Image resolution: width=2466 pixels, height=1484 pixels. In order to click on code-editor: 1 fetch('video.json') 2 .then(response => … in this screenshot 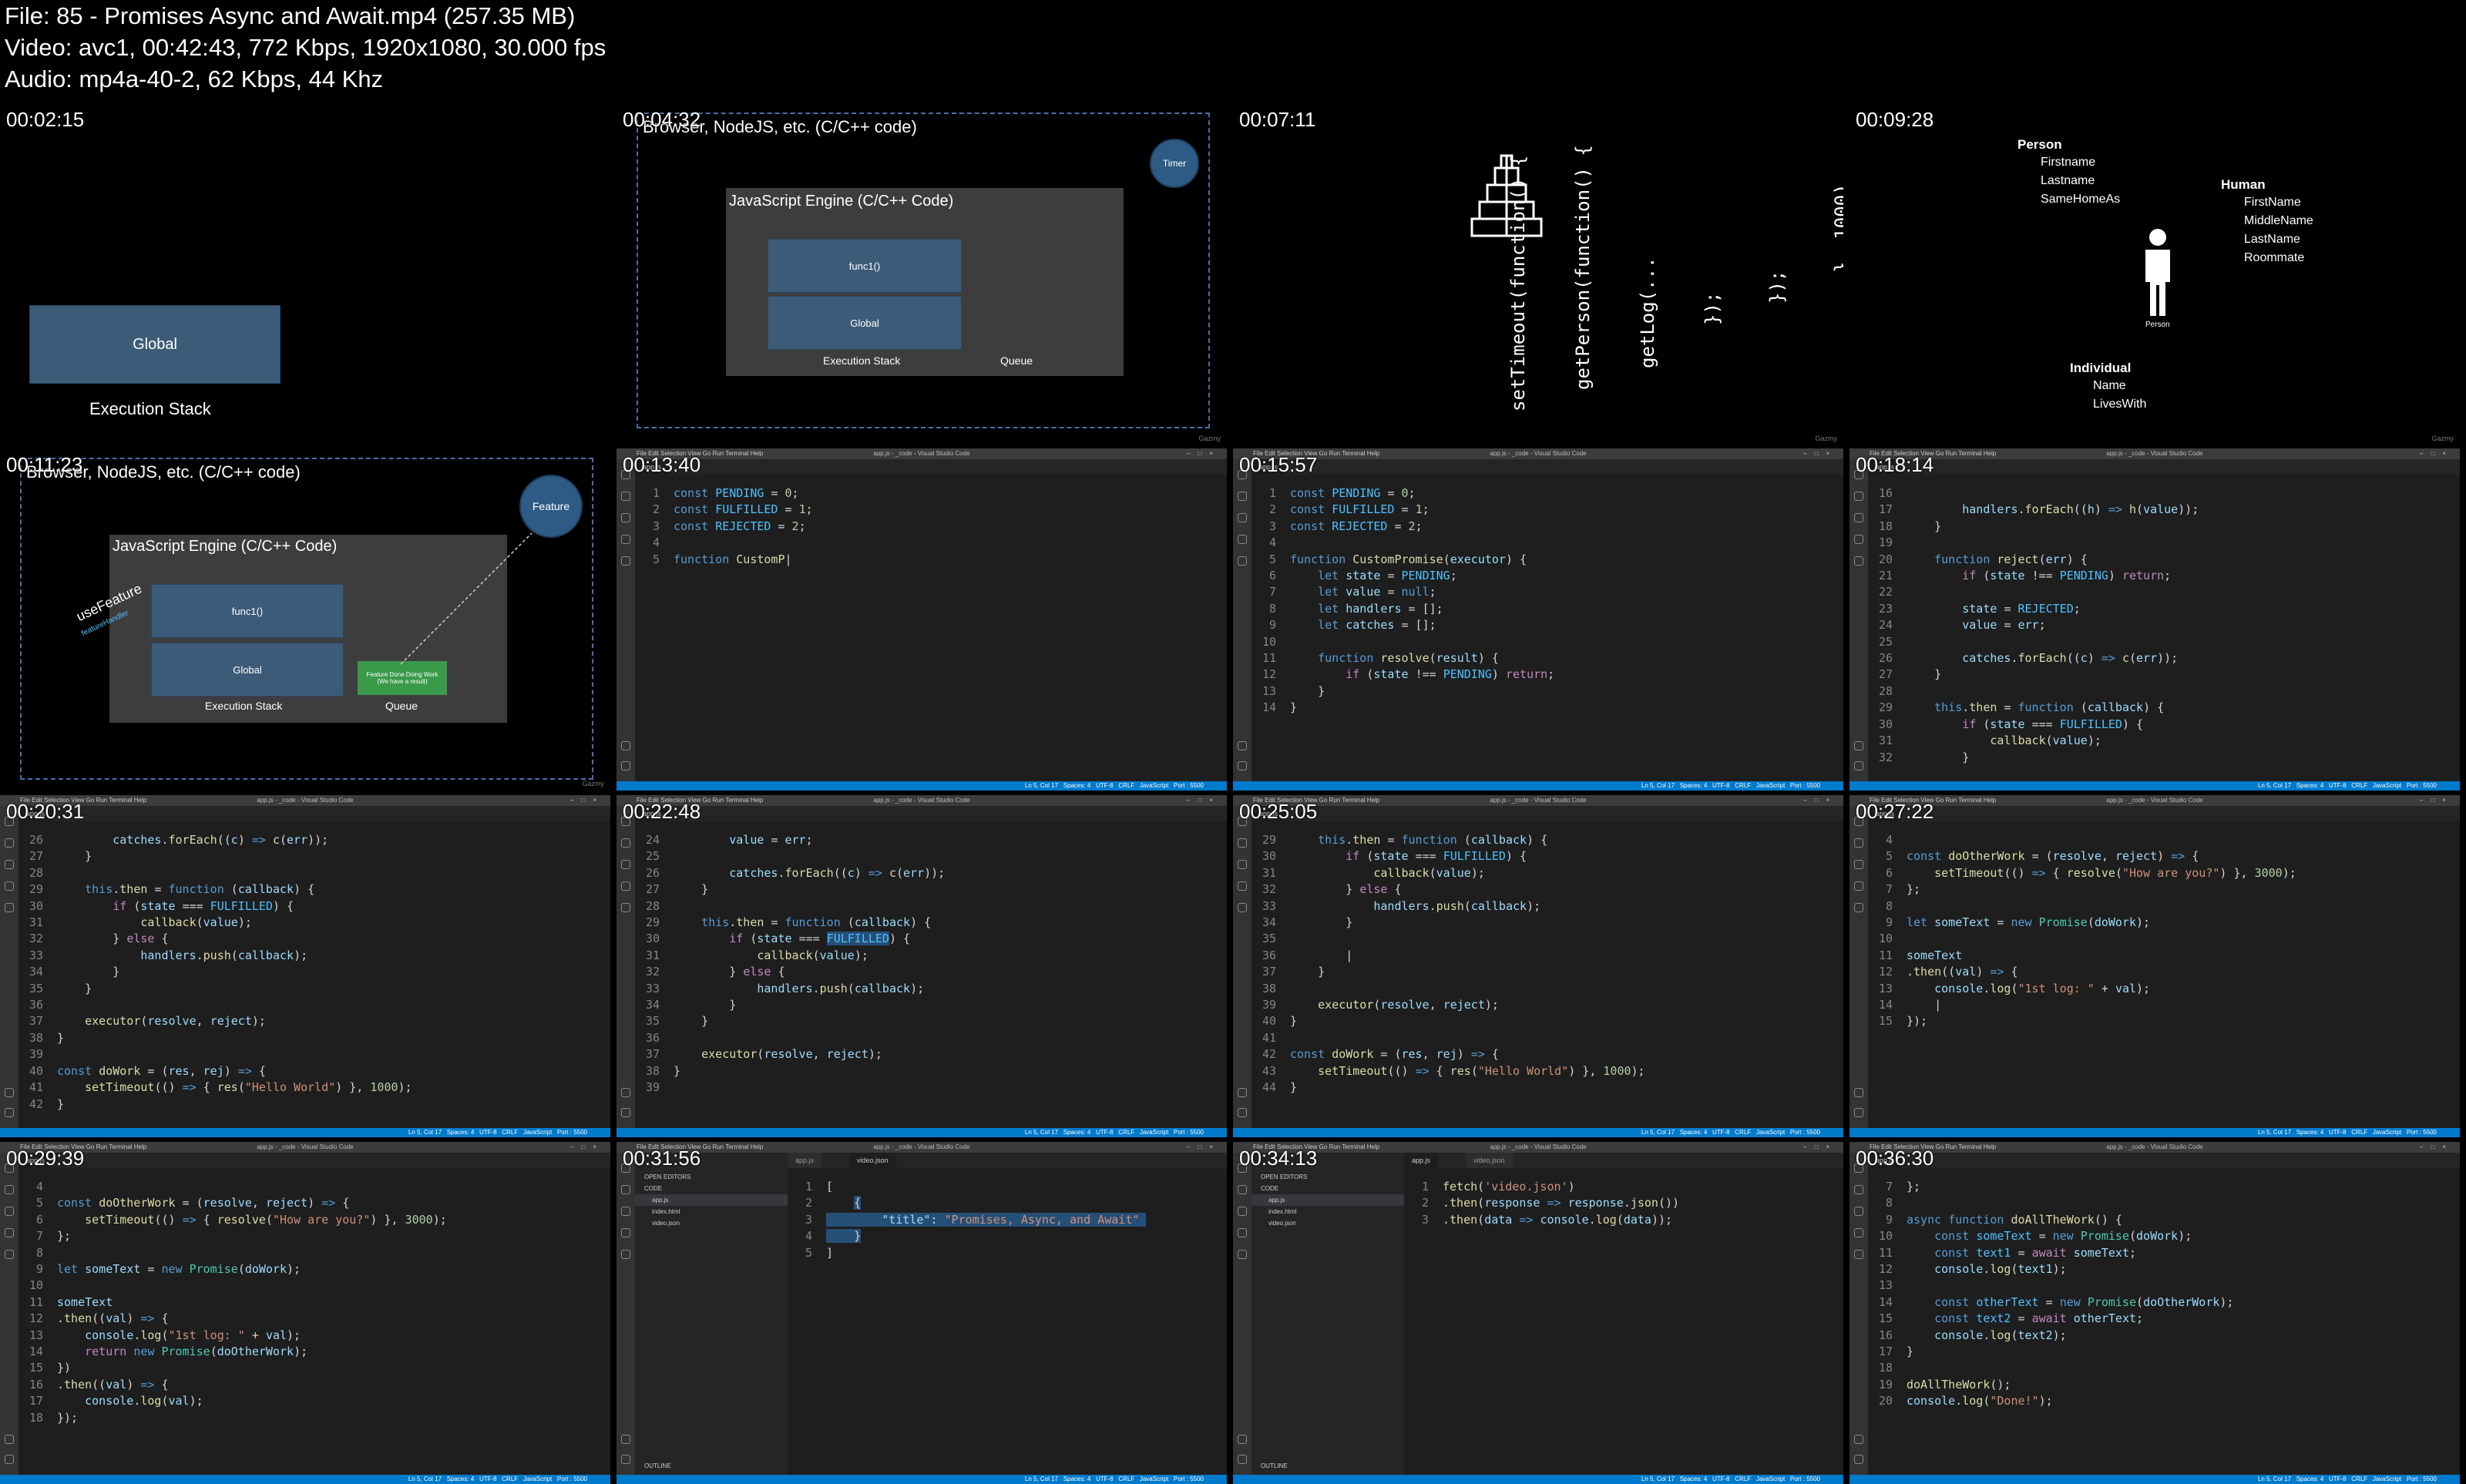, I will do `click(1618, 1326)`.